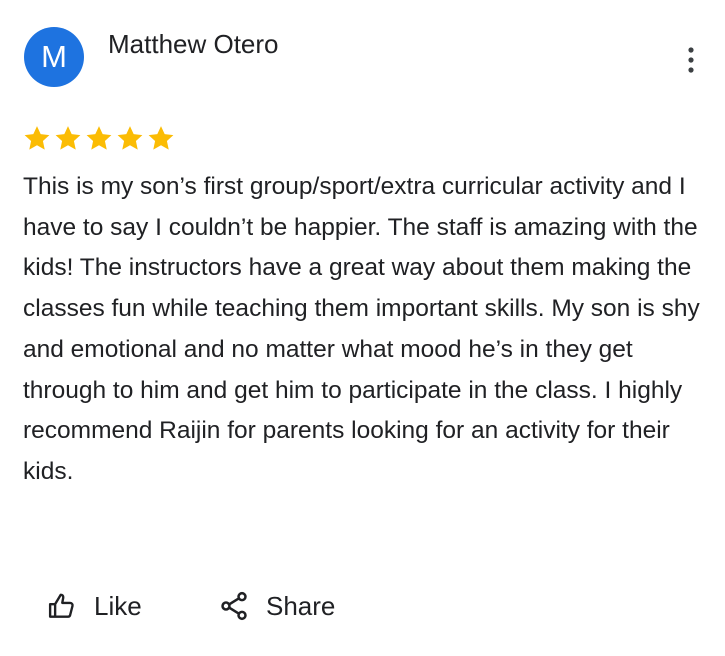 The width and height of the screenshot is (725, 656). I want to click on avatar-initial: M, so click(54, 56).